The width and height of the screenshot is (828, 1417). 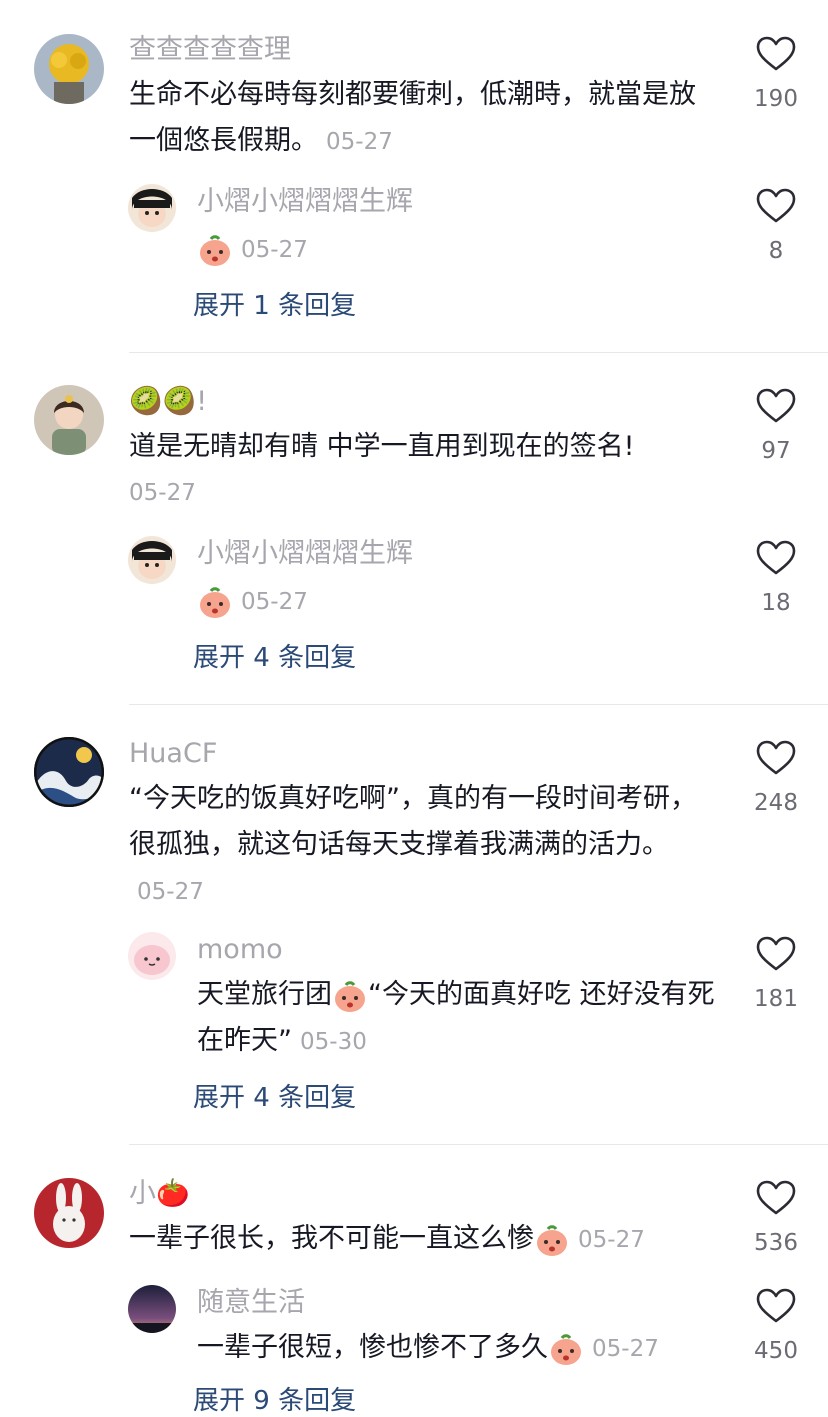 What do you see at coordinates (331, 1238) in the screenshot?
I see `comment-body: 一辈子很长，我不可能一直这么惨` at bounding box center [331, 1238].